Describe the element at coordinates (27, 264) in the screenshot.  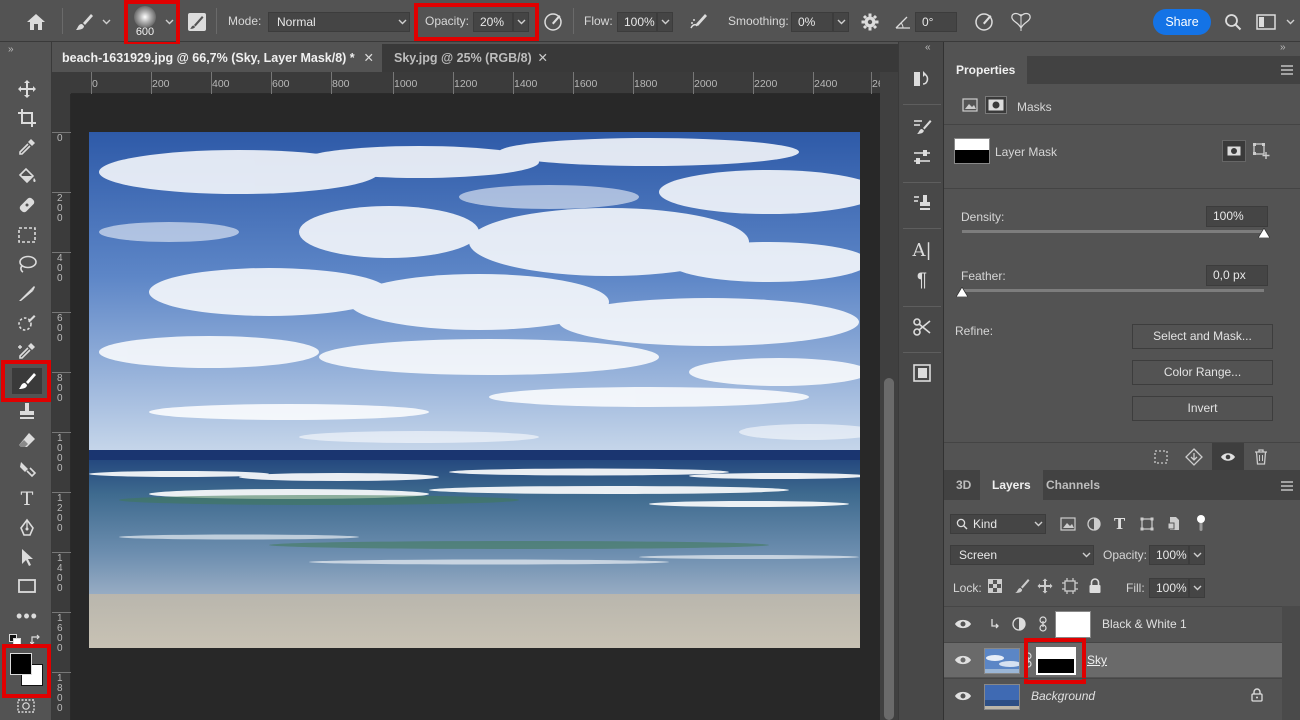
I see `lasso-icon` at that location.